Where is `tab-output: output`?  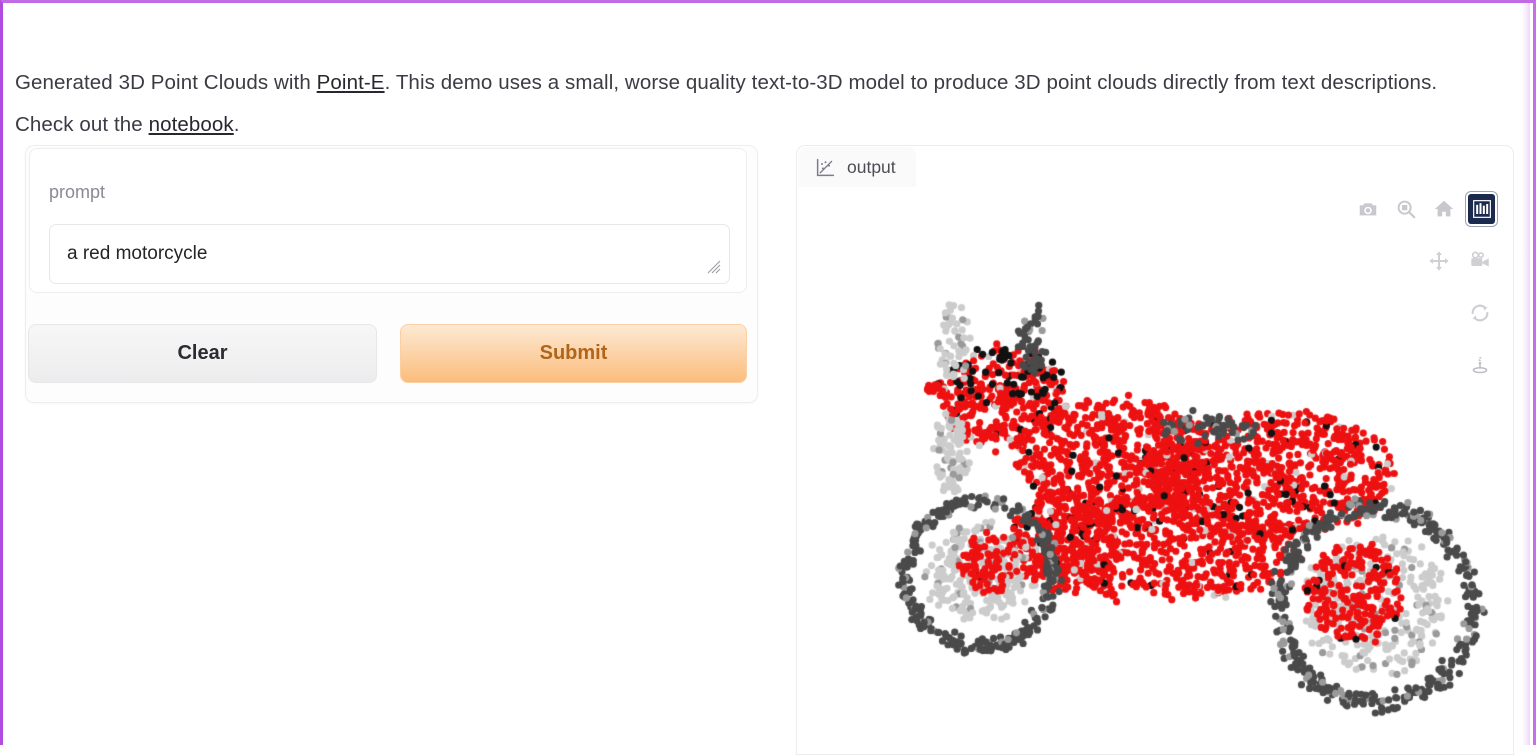 tab-output: output is located at coordinates (857, 167).